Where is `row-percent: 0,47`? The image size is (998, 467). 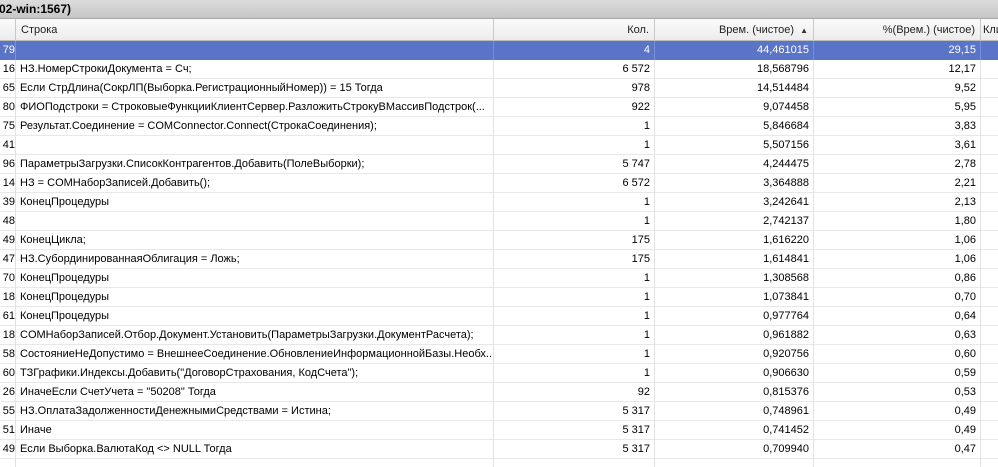 row-percent: 0,47 is located at coordinates (897, 449).